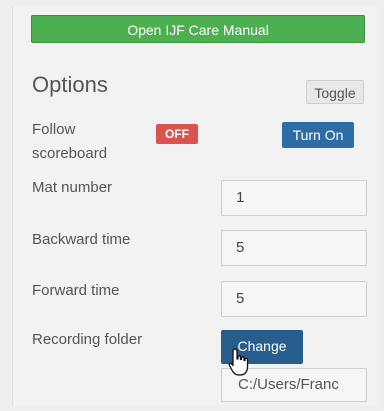 This screenshot has width=384, height=411. What do you see at coordinates (87, 339) in the screenshot?
I see `recording-folder-label: Recording folder` at bounding box center [87, 339].